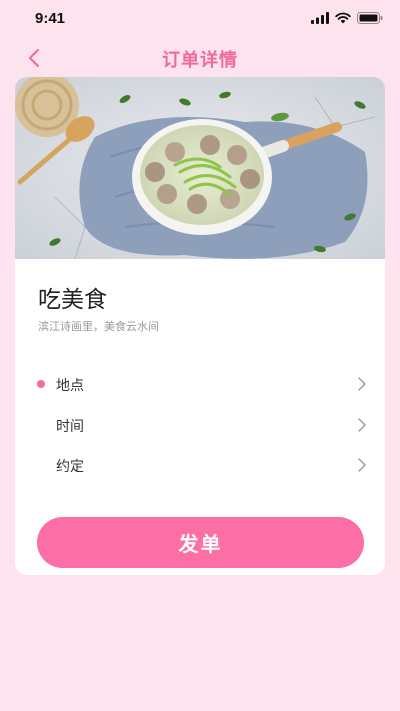 The width and height of the screenshot is (400, 711). Describe the element at coordinates (70, 467) in the screenshot. I see `menu-item-label: 约定` at that location.